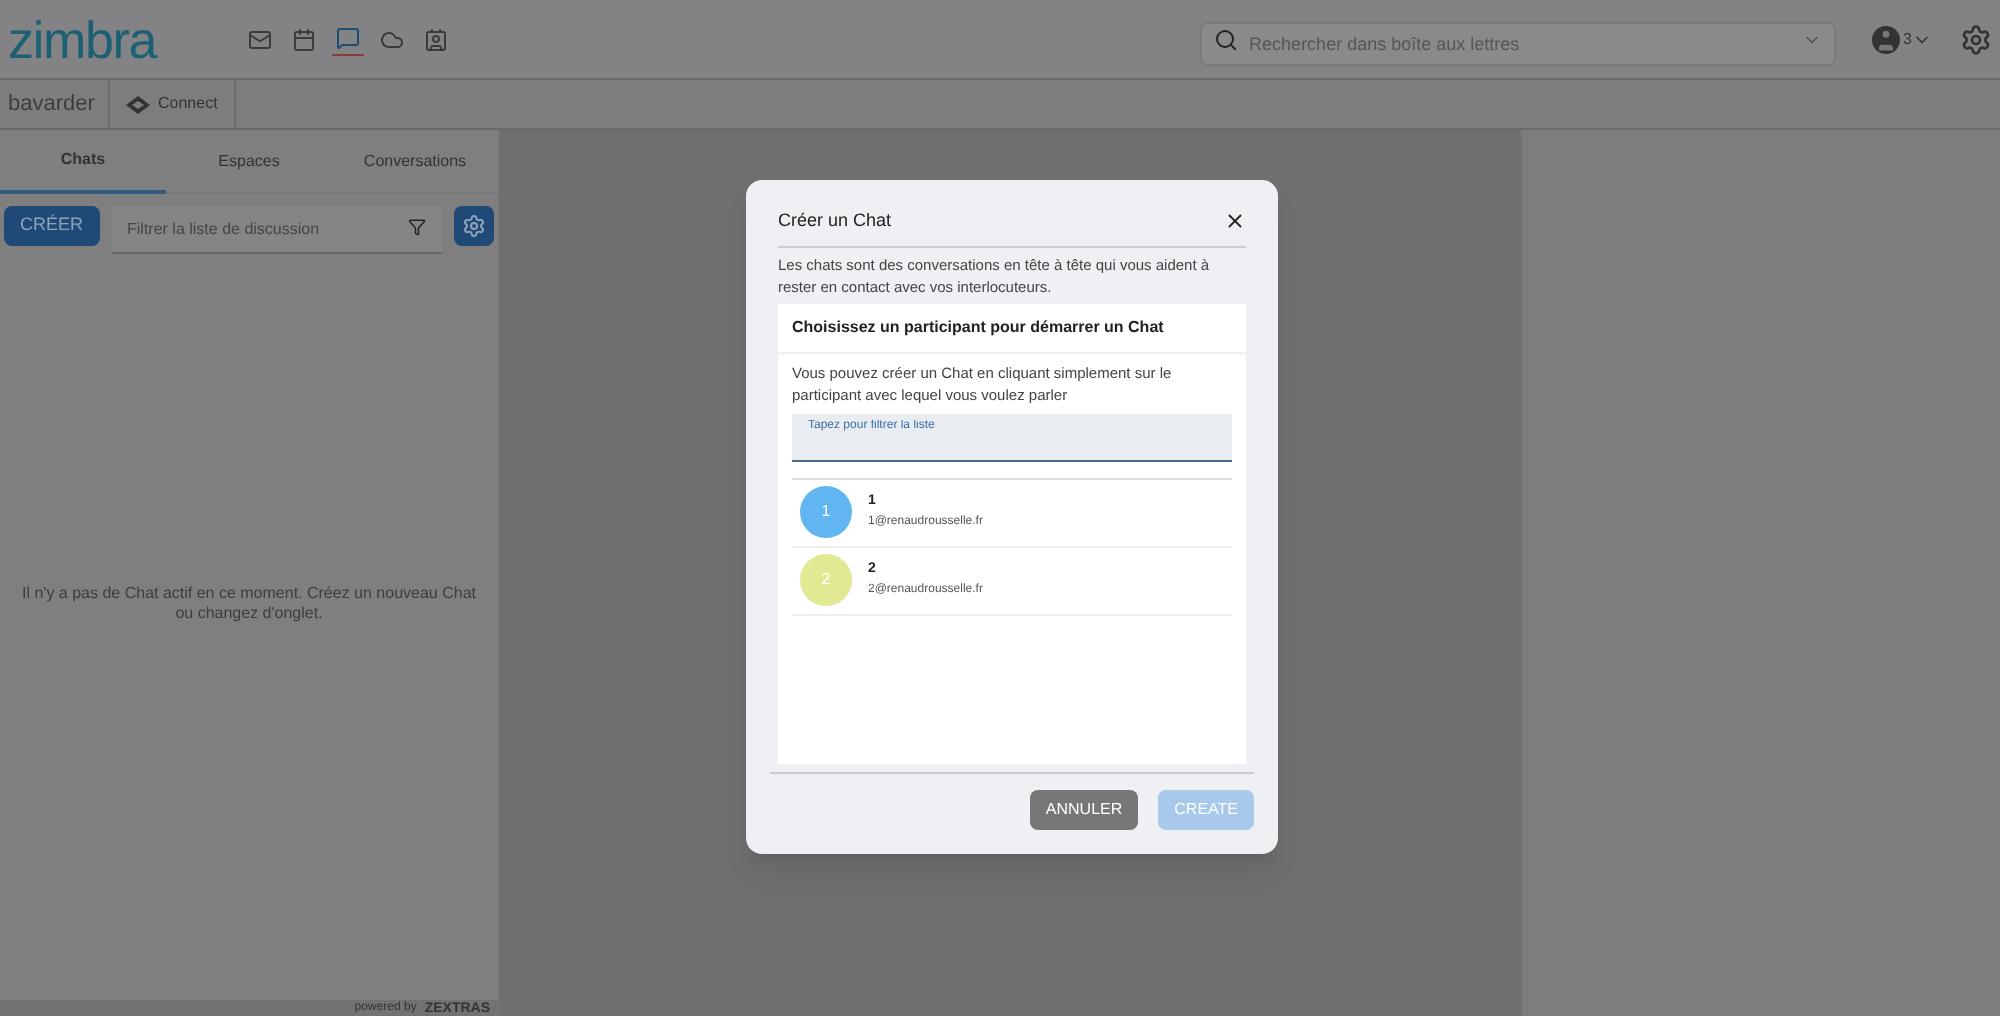  Describe the element at coordinates (249, 162) in the screenshot. I see `tab: Espaces` at that location.